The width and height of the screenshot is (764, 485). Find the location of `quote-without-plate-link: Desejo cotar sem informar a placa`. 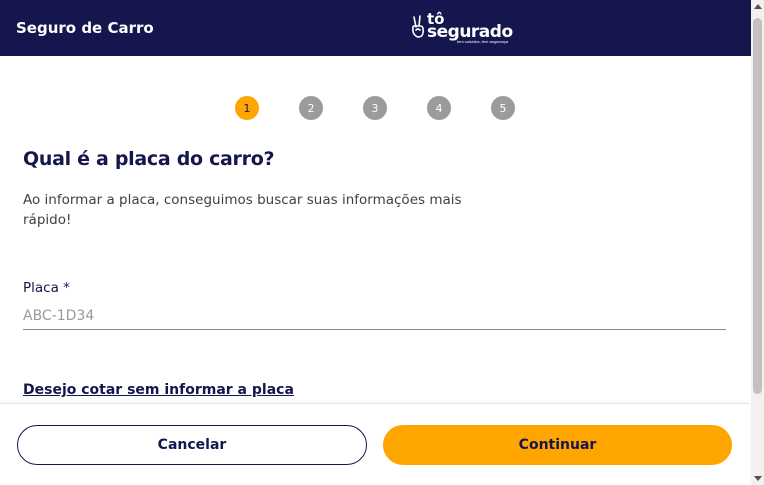

quote-without-plate-link: Desejo cotar sem informar a placa is located at coordinates (158, 390).